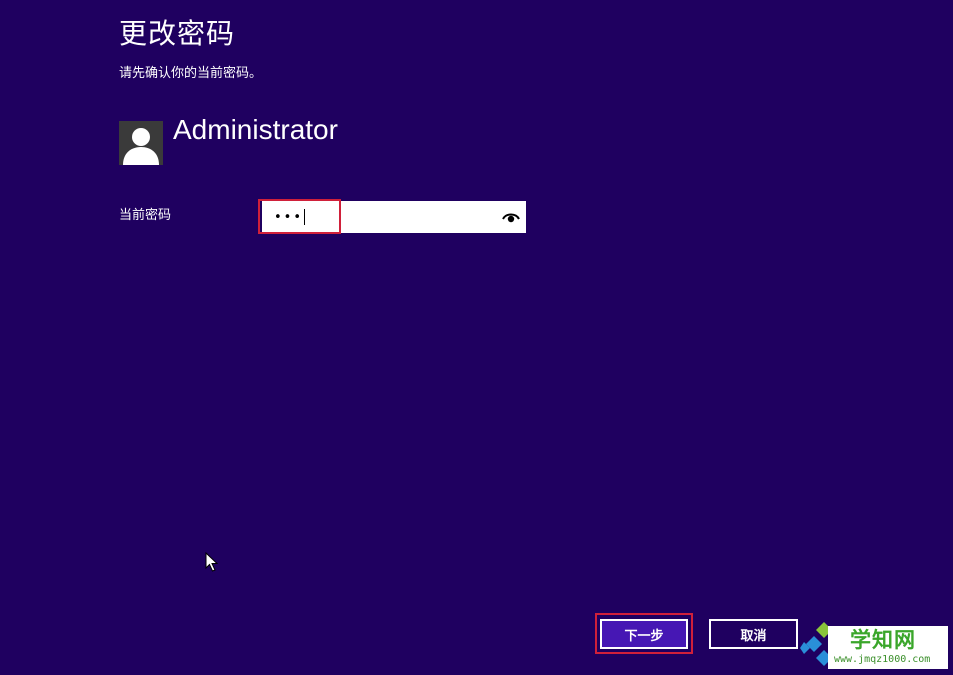  Describe the element at coordinates (753, 634) in the screenshot. I see `cancel-button: 取消` at that location.